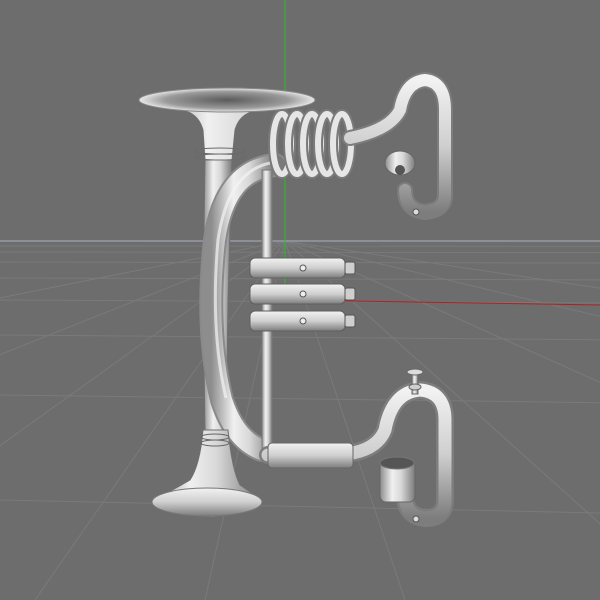  I want to click on upper-tuning-loop, so click(397, 146).